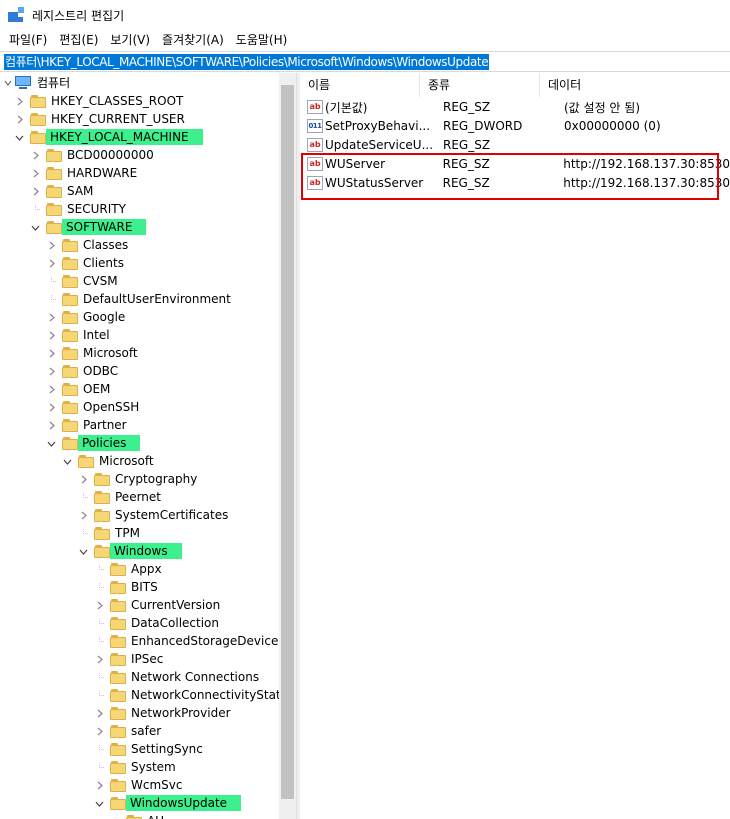 The height and width of the screenshot is (819, 730). What do you see at coordinates (137, 815) in the screenshot?
I see `tree-node: AU` at bounding box center [137, 815].